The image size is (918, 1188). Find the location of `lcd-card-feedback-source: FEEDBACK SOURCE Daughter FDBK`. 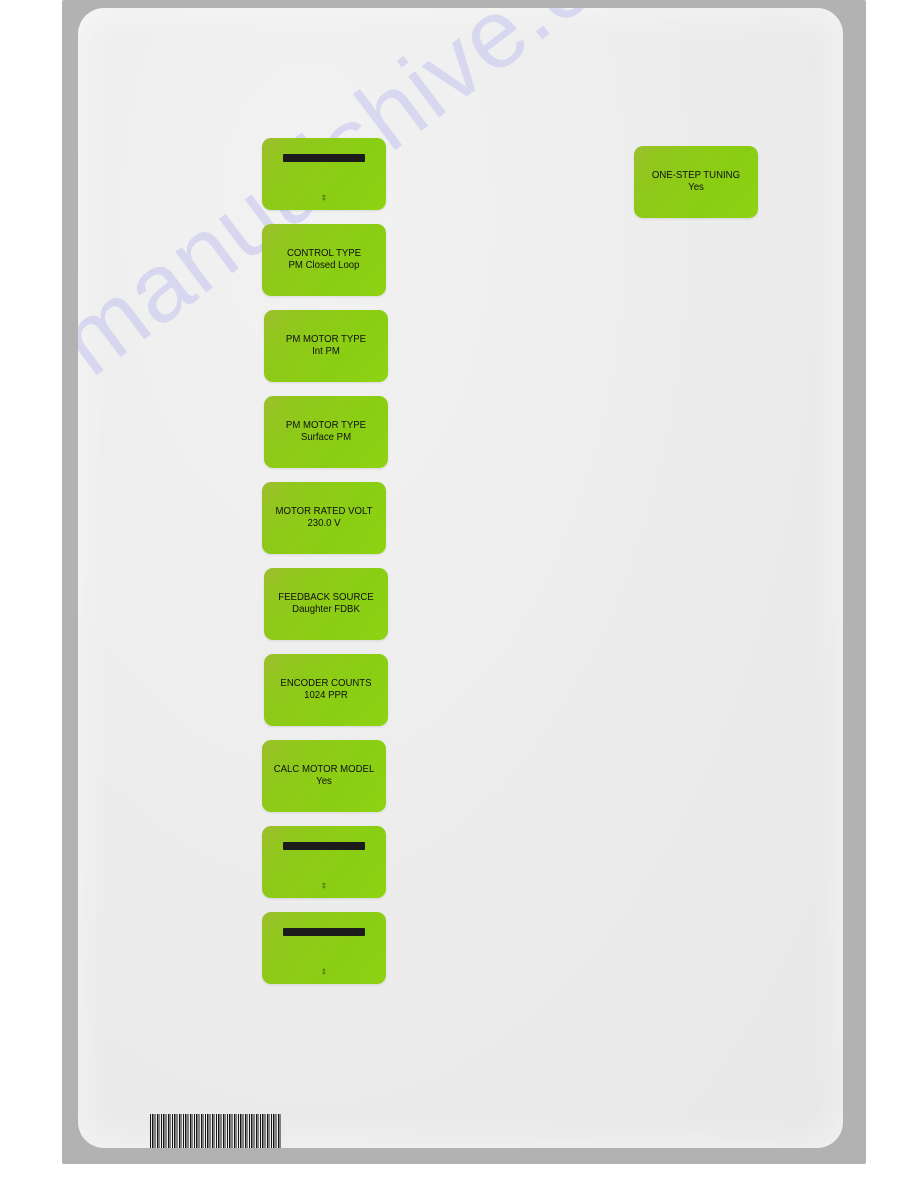

lcd-card-feedback-source: FEEDBACK SOURCE Daughter FDBK is located at coordinates (326, 604).